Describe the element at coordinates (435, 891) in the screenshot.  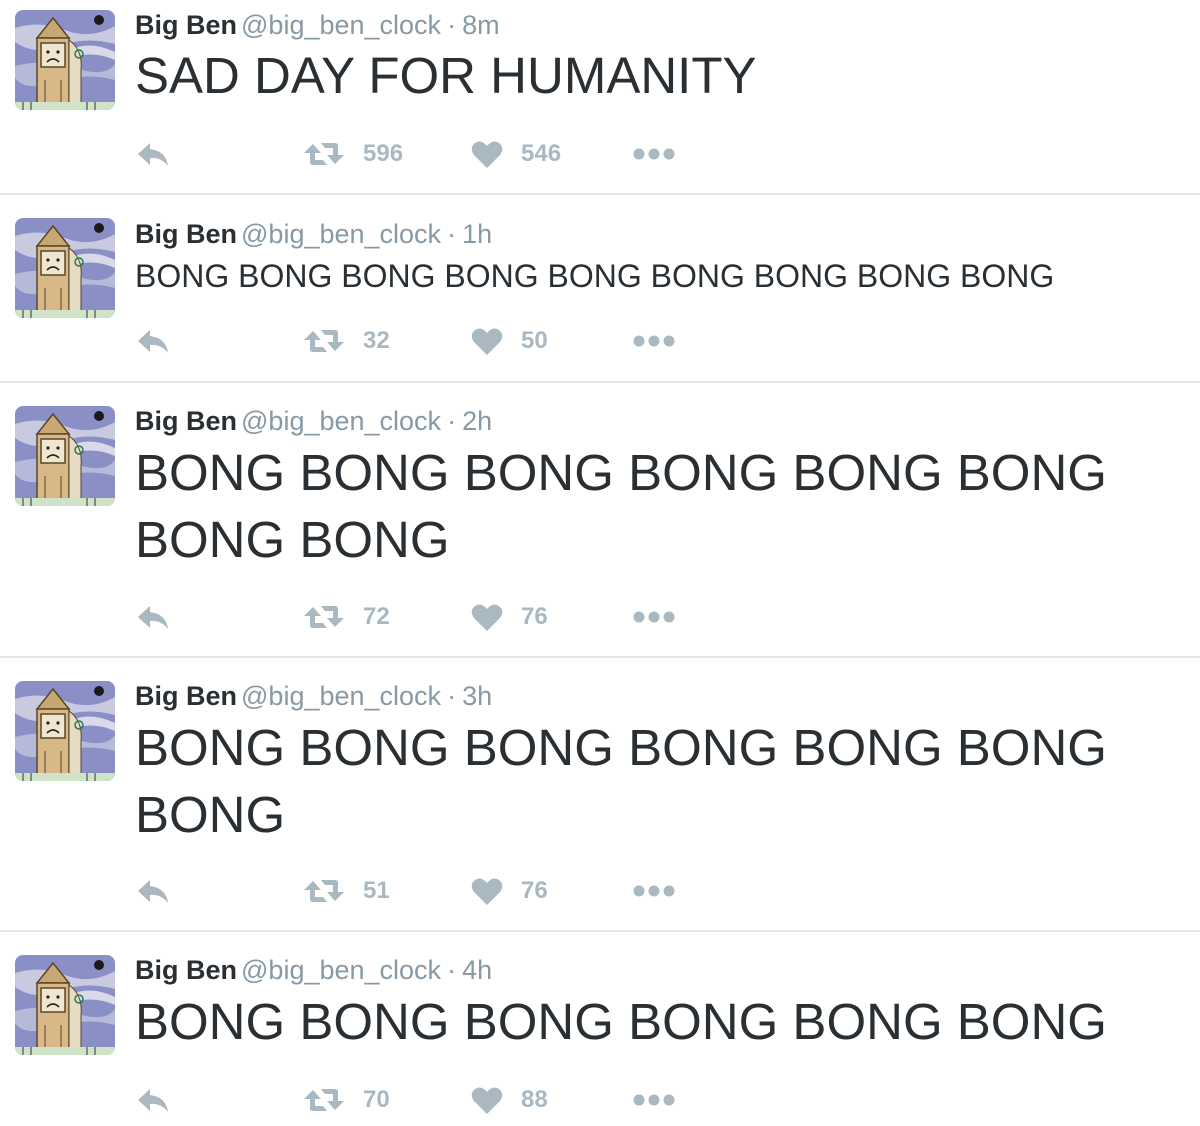
I see `action-bar: 51 76` at that location.